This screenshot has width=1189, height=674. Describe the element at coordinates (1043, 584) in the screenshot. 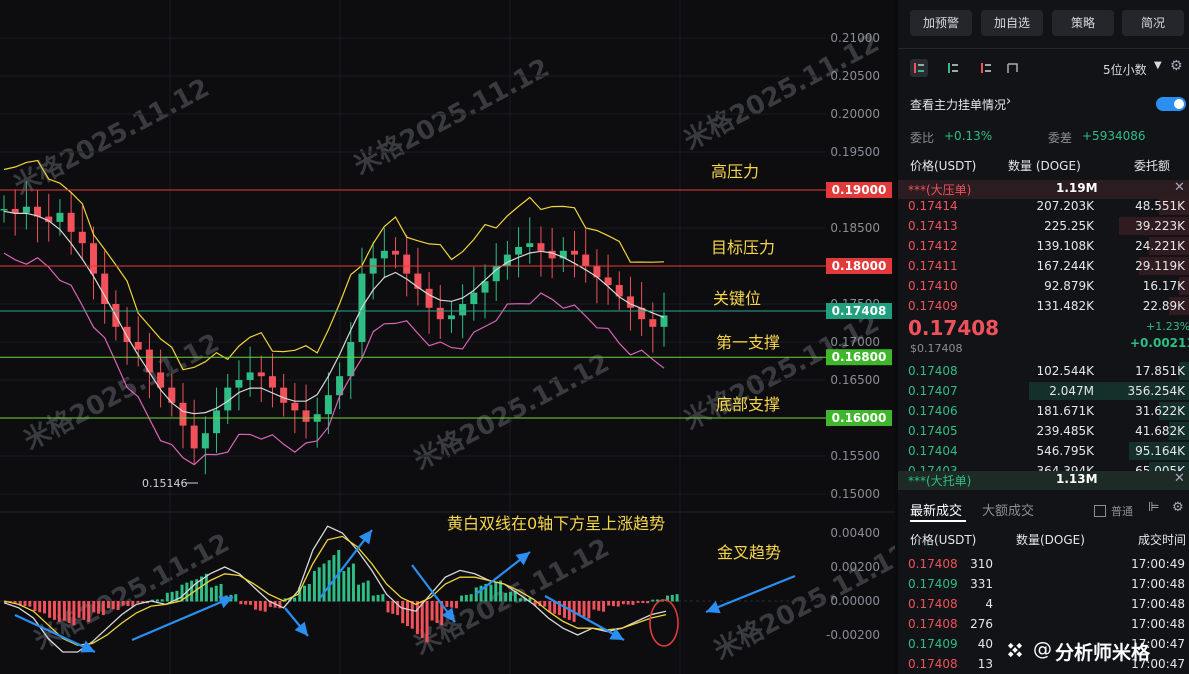

I see `trade-row: 0.17409 331 17:00:48` at that location.